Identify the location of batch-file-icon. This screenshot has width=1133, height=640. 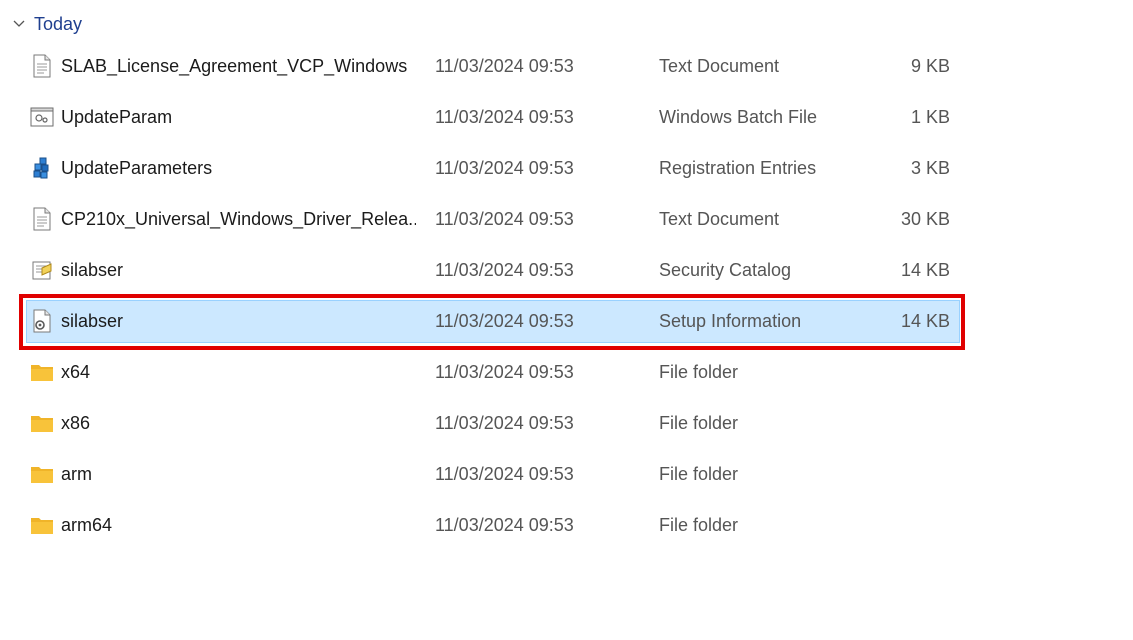
(42, 117).